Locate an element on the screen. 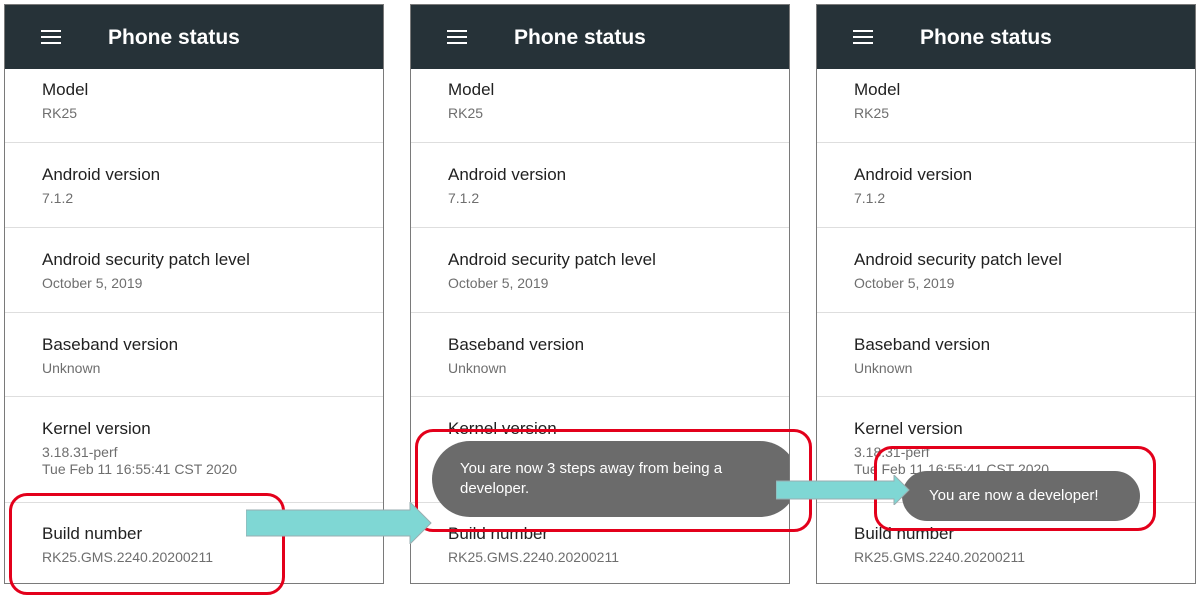 The image size is (1198, 595). highlight-toast-developer is located at coordinates (1015, 488).